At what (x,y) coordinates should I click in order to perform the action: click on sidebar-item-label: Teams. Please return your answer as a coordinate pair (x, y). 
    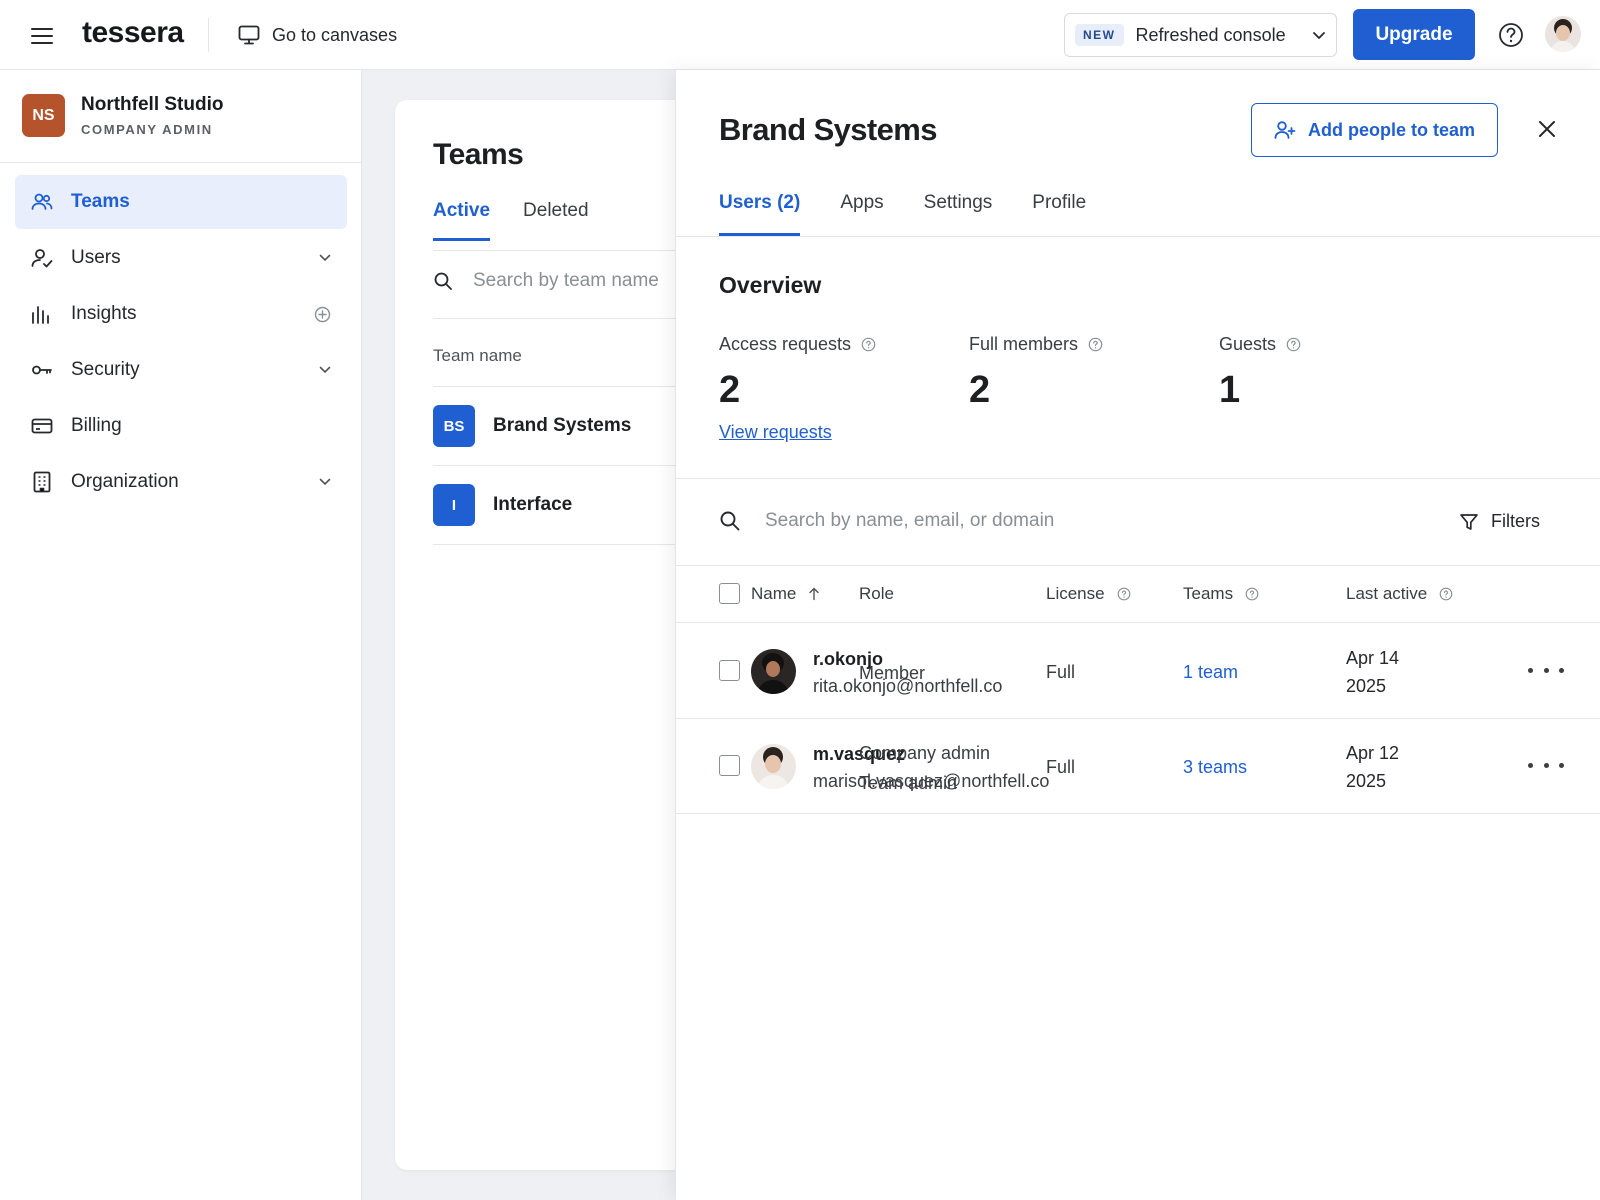
    Looking at the image, I should click on (100, 201).